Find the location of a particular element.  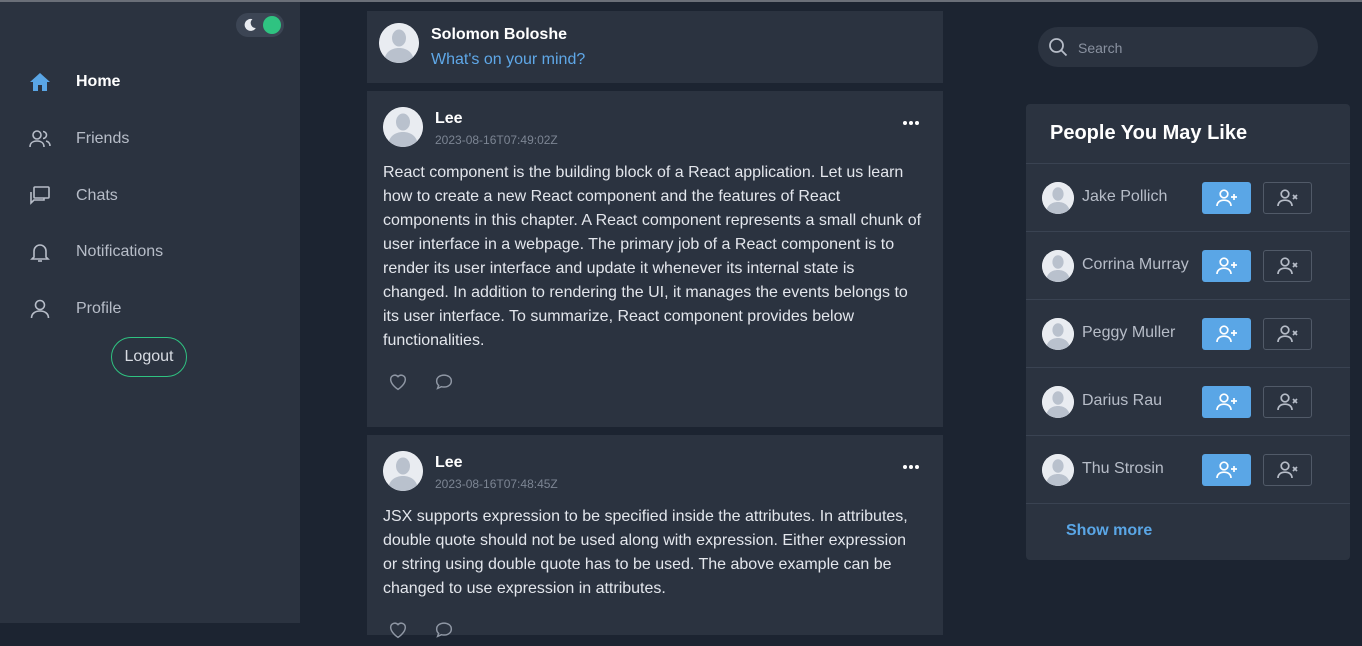

person-name: Corrina Murray is located at coordinates (1135, 265).